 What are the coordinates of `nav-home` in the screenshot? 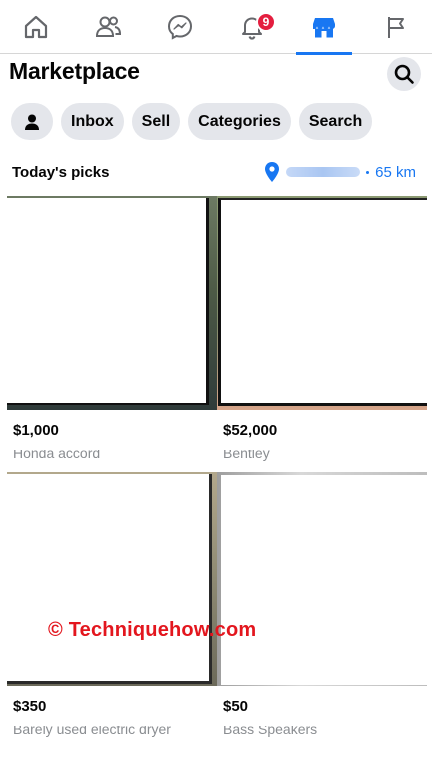 It's located at (36, 27).